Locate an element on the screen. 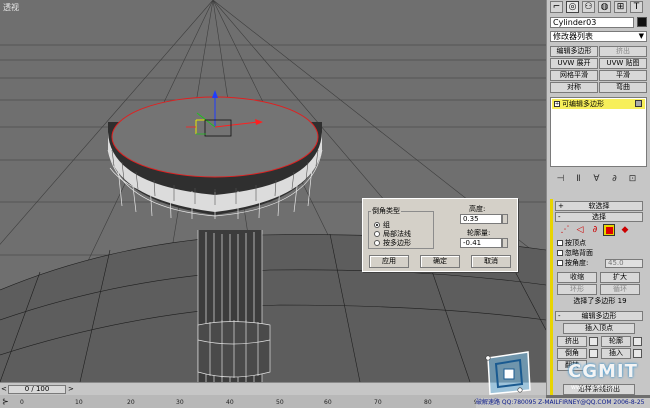 The height and width of the screenshot is (408, 650). viewport-label: 透视 is located at coordinates (11, 7).